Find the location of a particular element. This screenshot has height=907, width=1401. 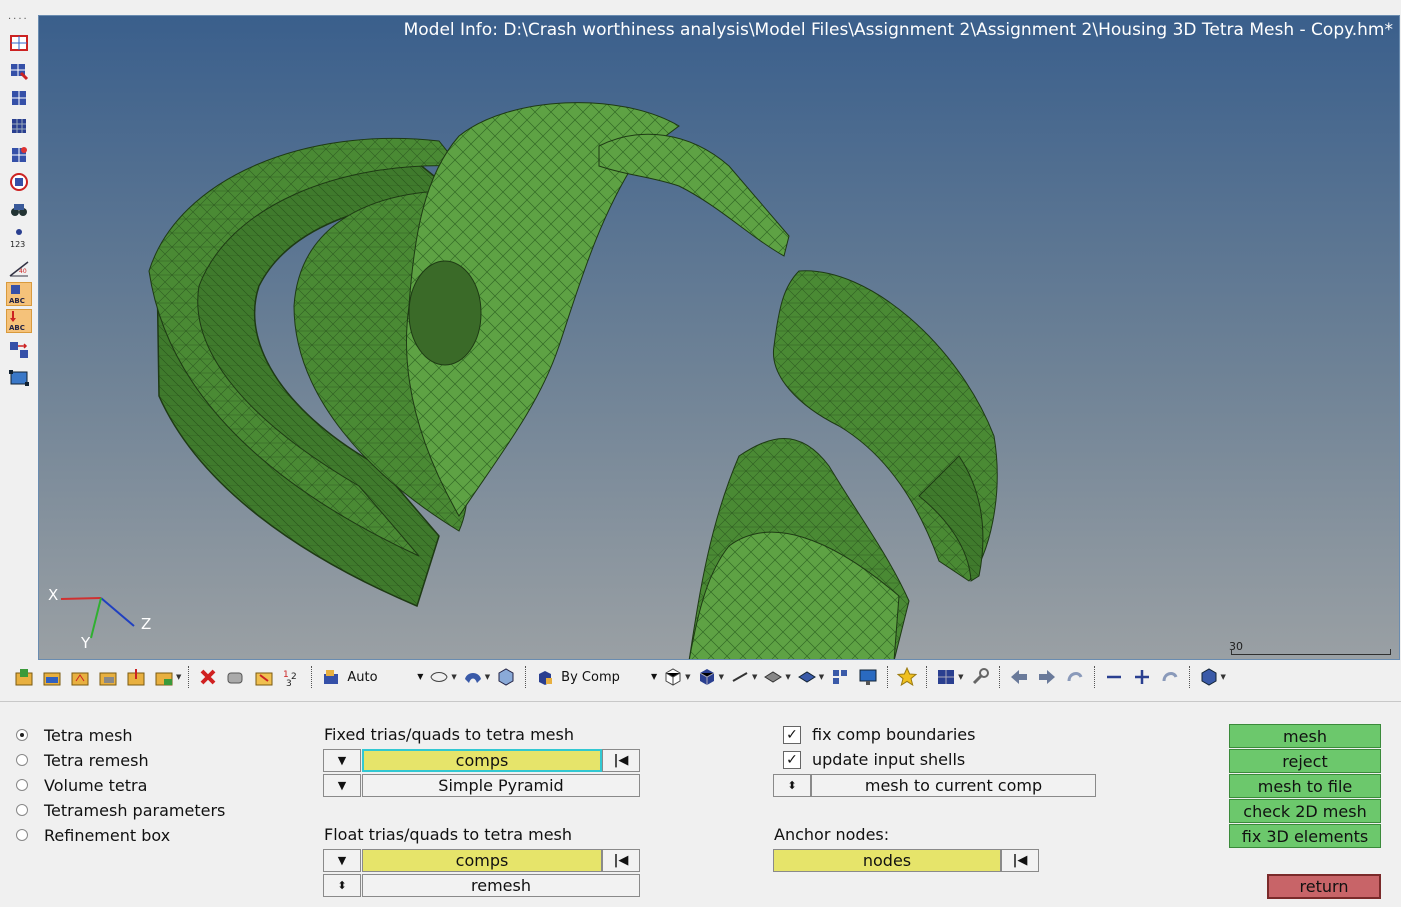

save-model-icon is located at coordinates (80, 677).